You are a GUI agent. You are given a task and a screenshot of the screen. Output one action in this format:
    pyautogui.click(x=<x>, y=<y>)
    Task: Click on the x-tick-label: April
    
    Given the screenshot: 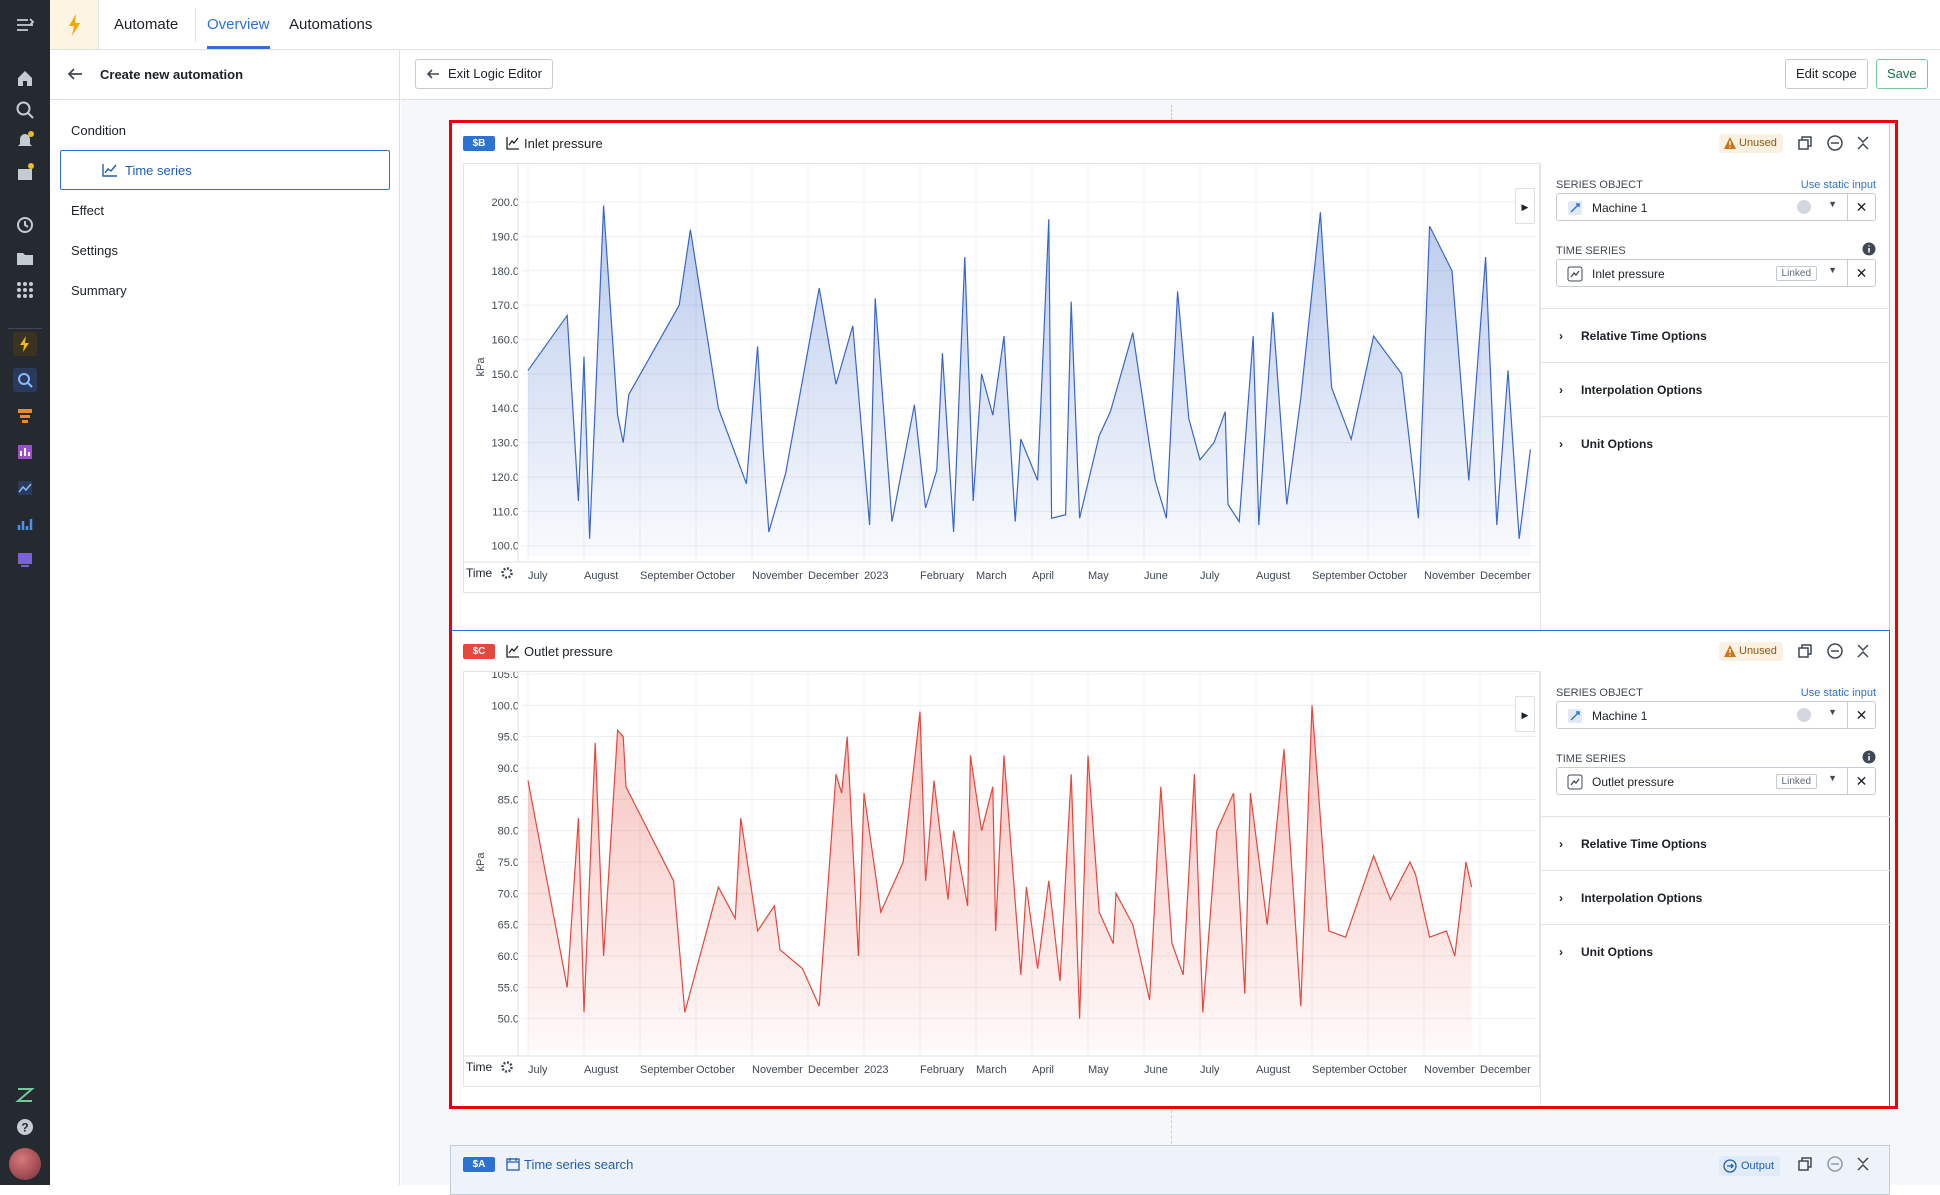 What is the action you would take?
    pyautogui.click(x=1043, y=576)
    